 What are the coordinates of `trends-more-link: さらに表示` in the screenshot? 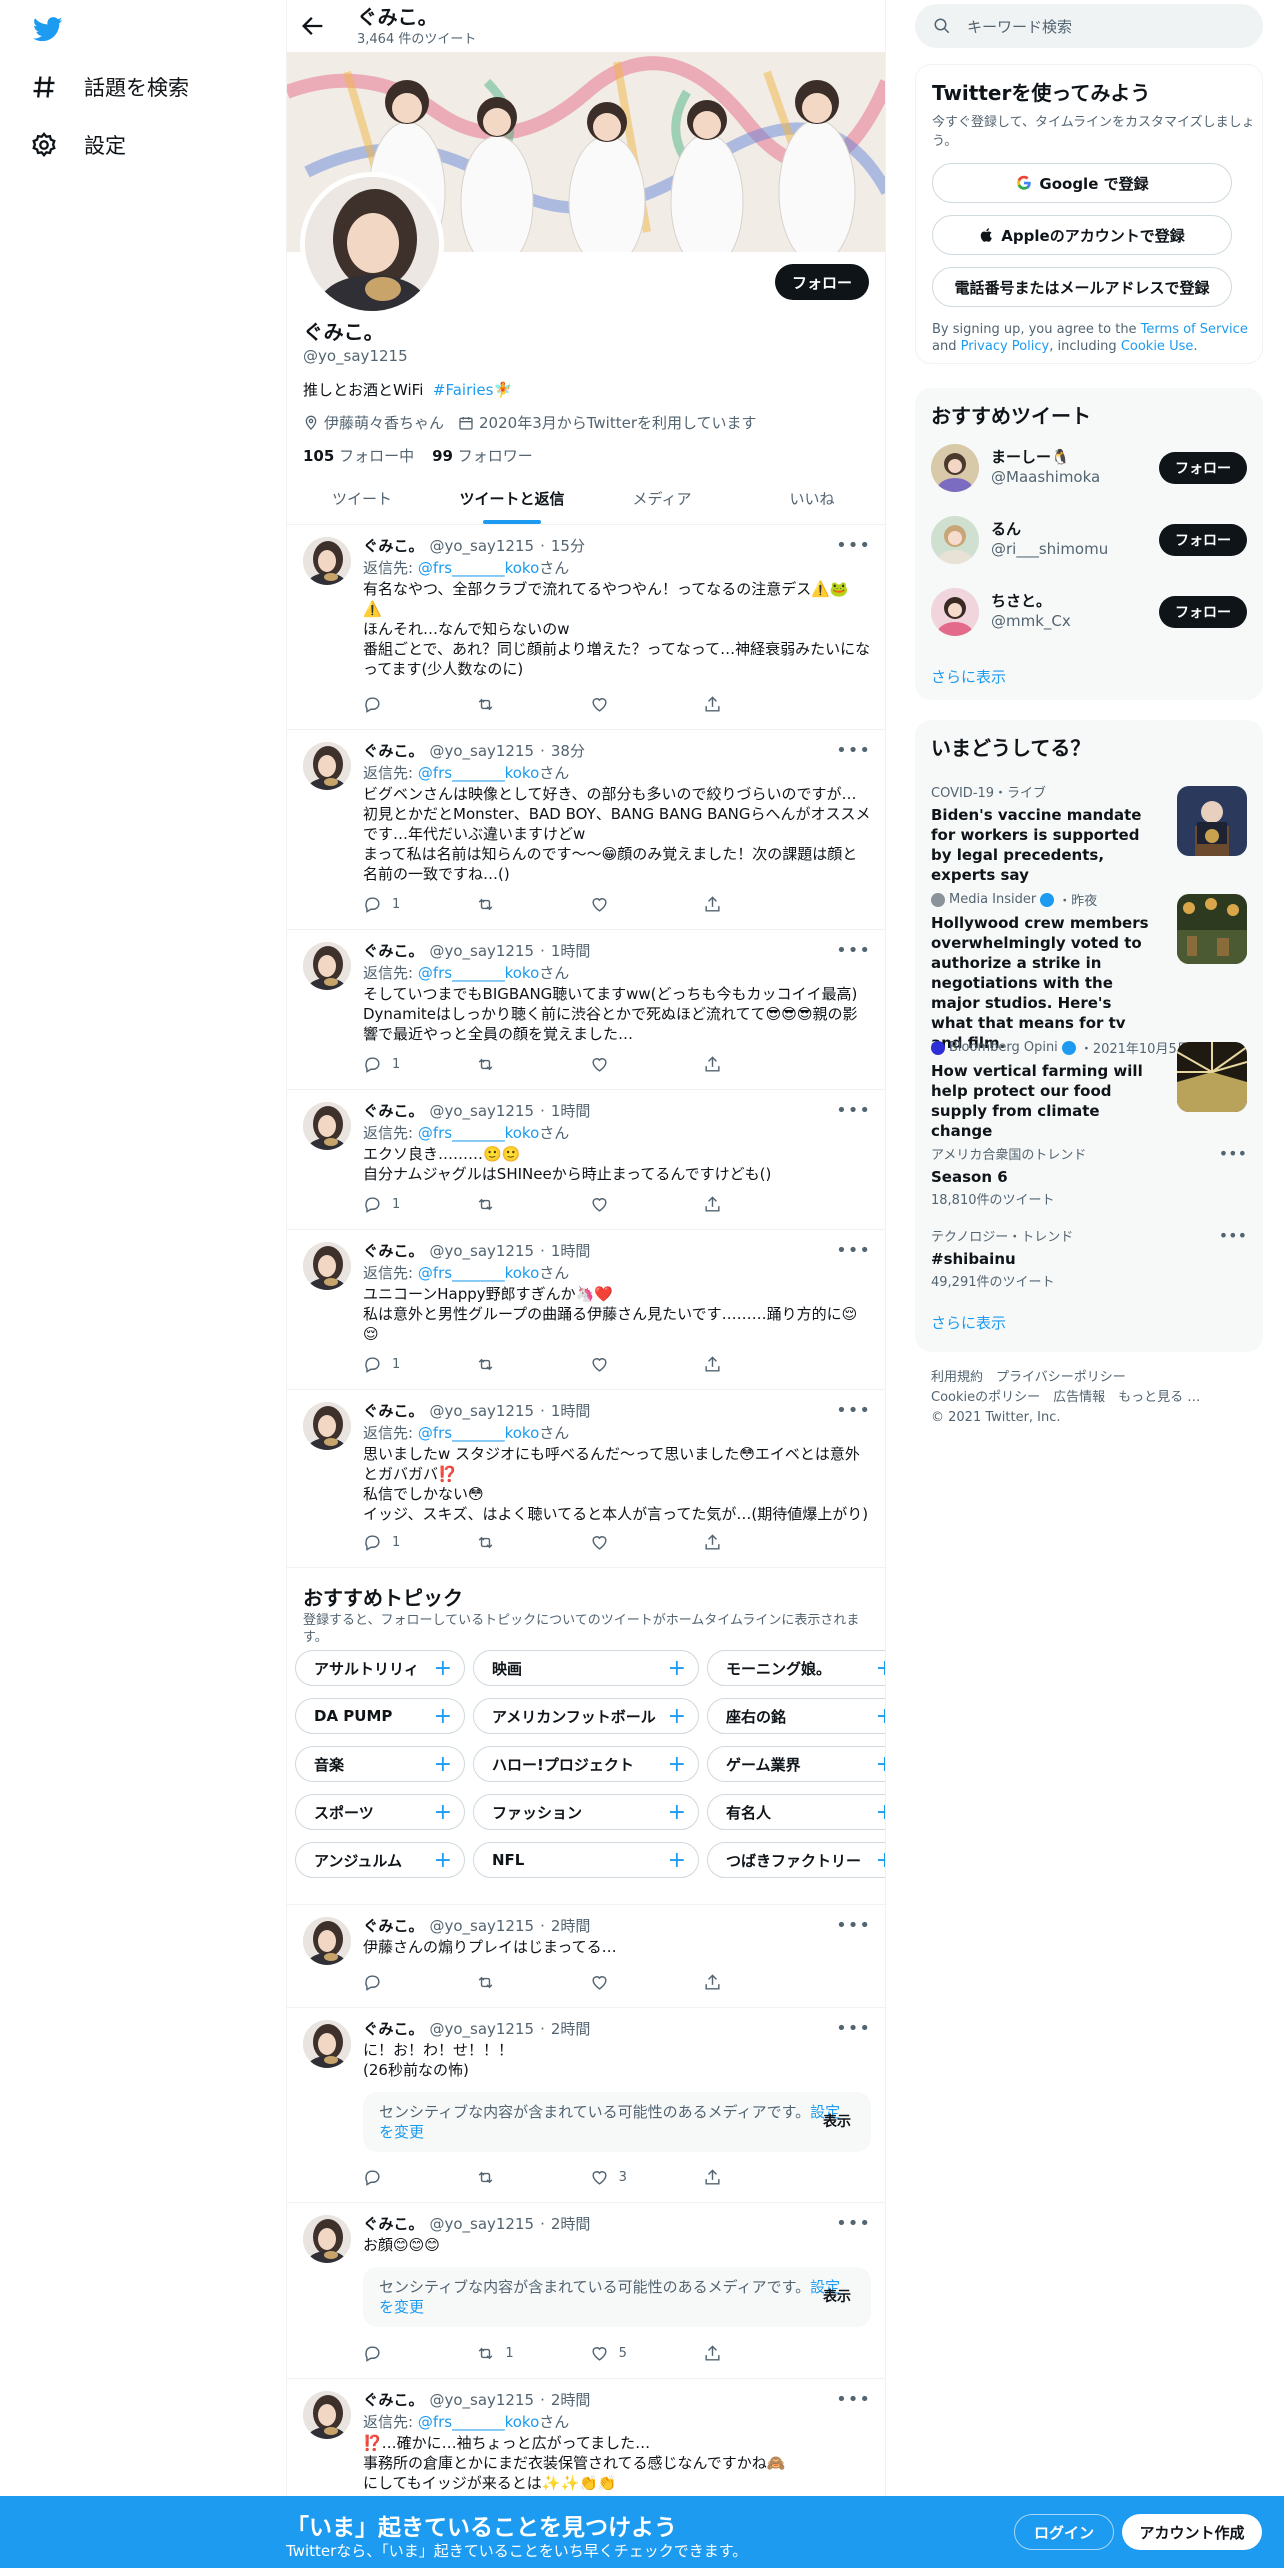 It's located at (968, 1322).